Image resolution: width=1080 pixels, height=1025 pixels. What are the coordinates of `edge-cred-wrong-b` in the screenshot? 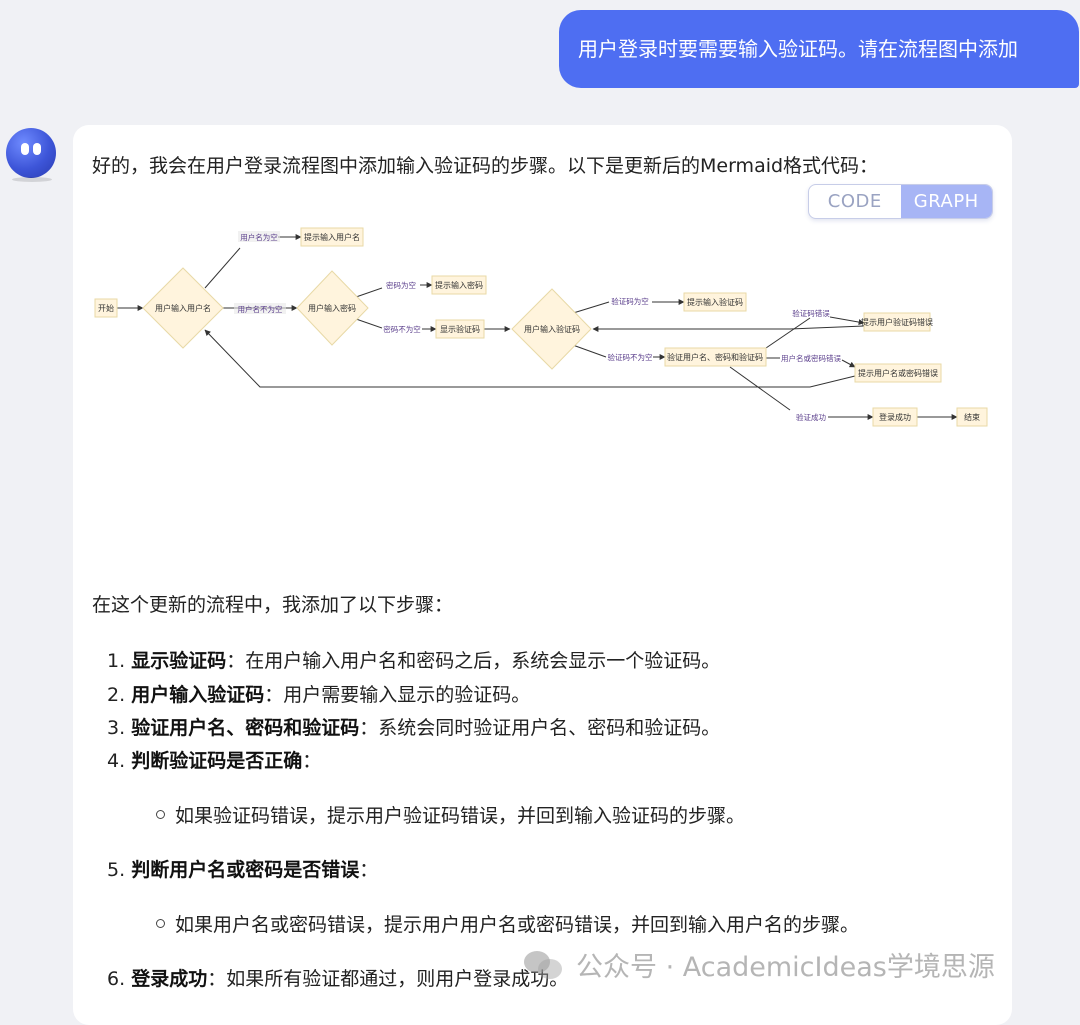 It's located at (848, 363).